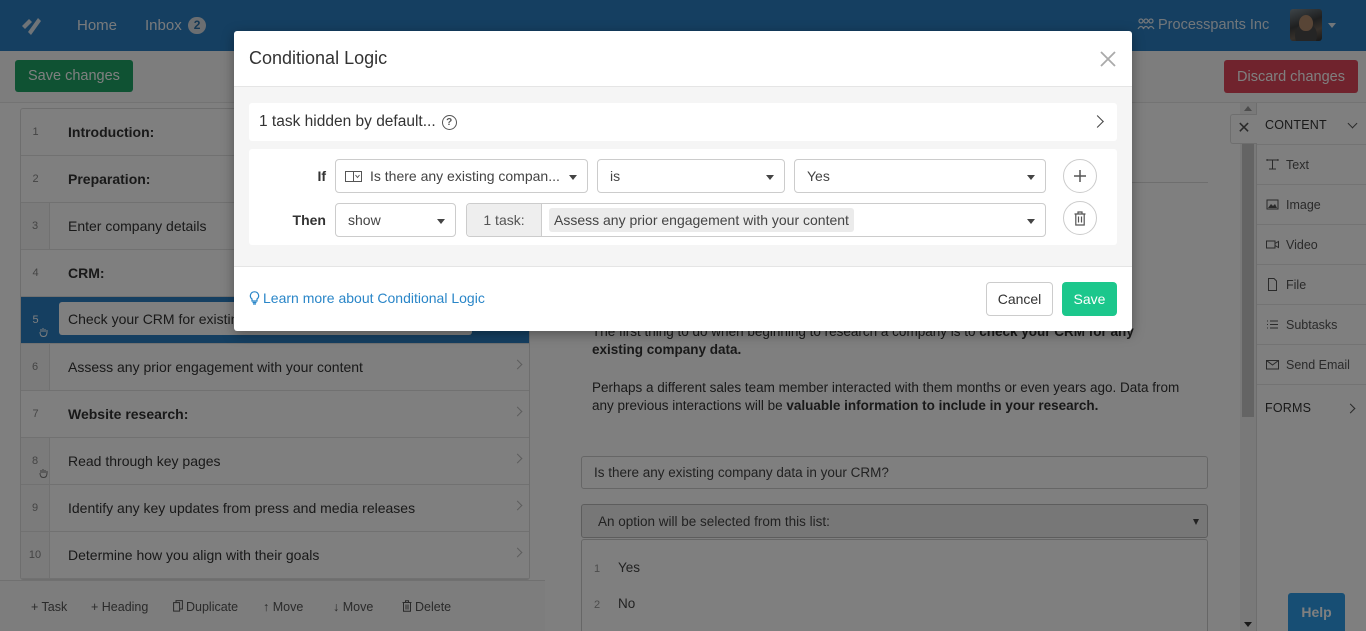 This screenshot has height=631, width=1366. Describe the element at coordinates (504, 220) in the screenshot. I see `task-count-label: 1 task:` at that location.